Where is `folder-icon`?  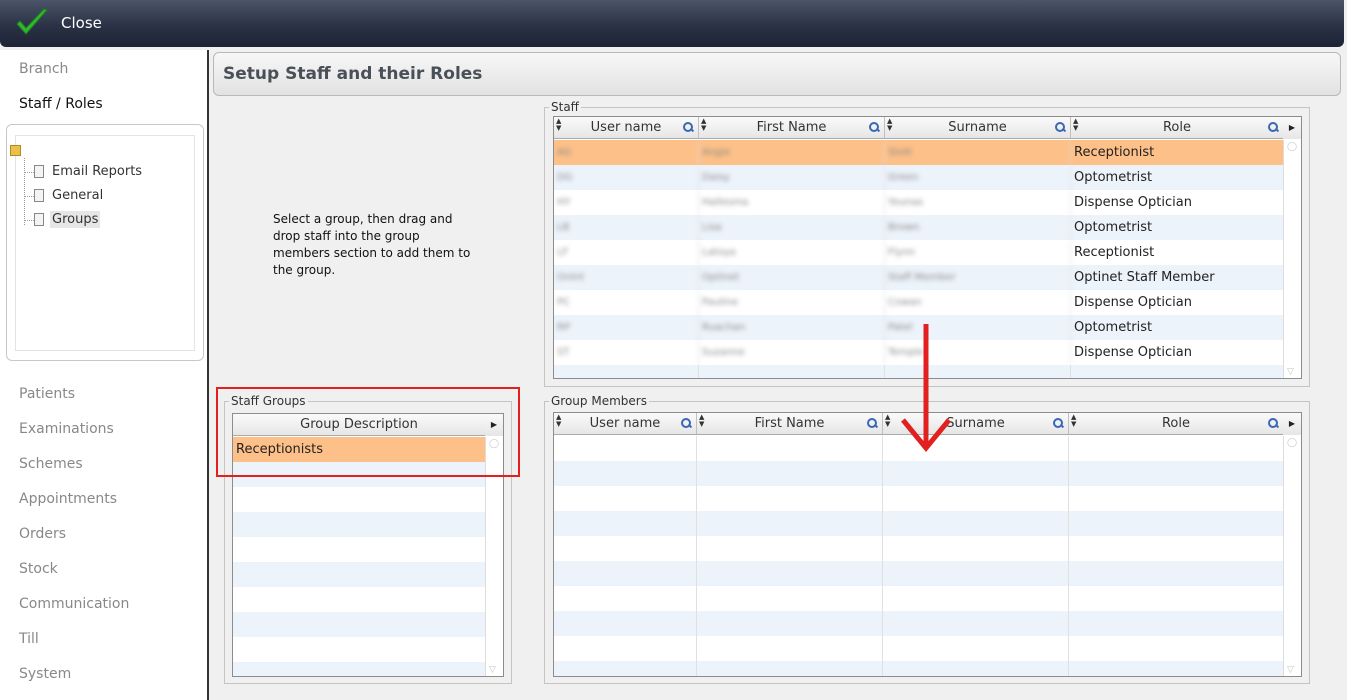 folder-icon is located at coordinates (15, 150).